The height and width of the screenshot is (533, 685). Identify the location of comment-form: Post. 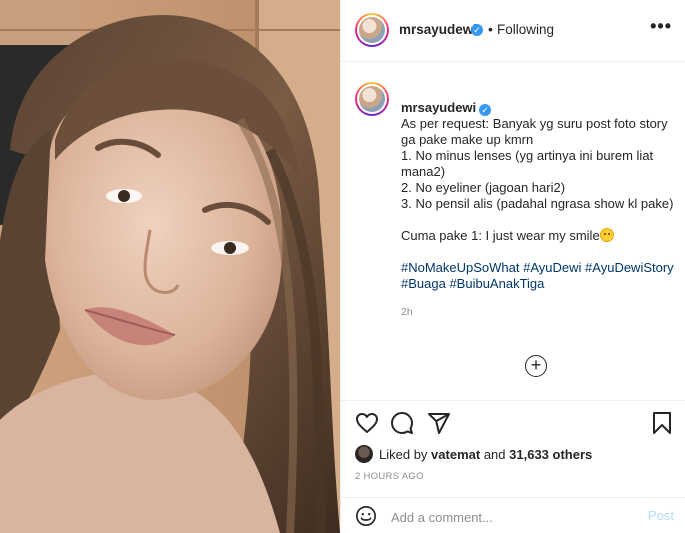
(513, 515).